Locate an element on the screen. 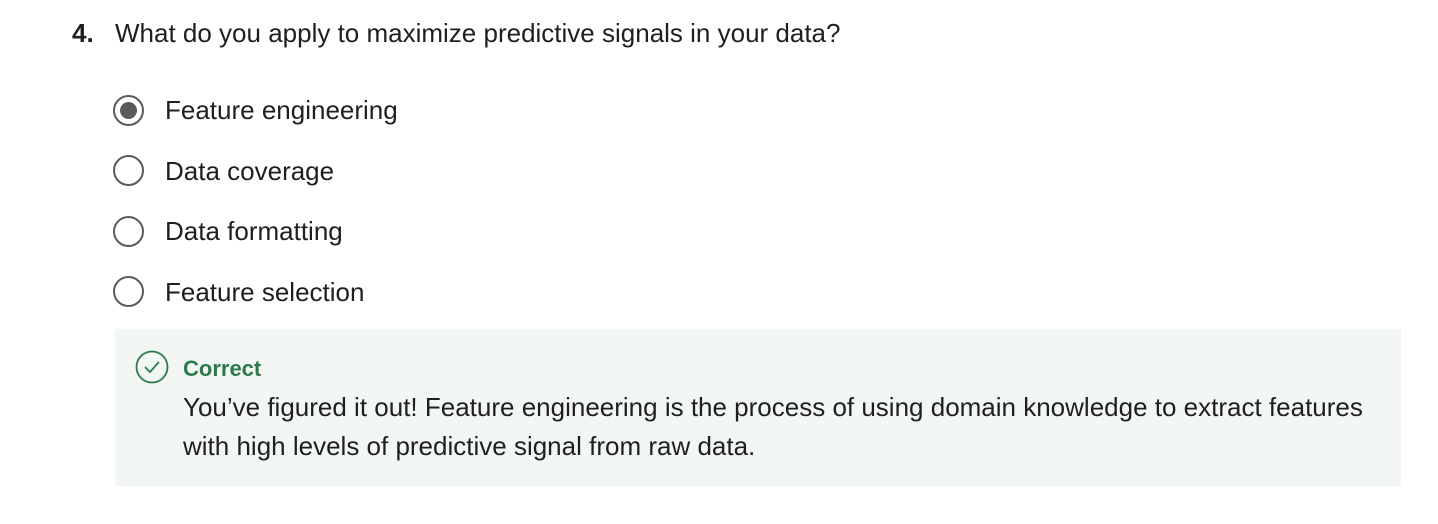 The image size is (1438, 524). option-feature-selection: Feature selection is located at coordinates (255, 292).